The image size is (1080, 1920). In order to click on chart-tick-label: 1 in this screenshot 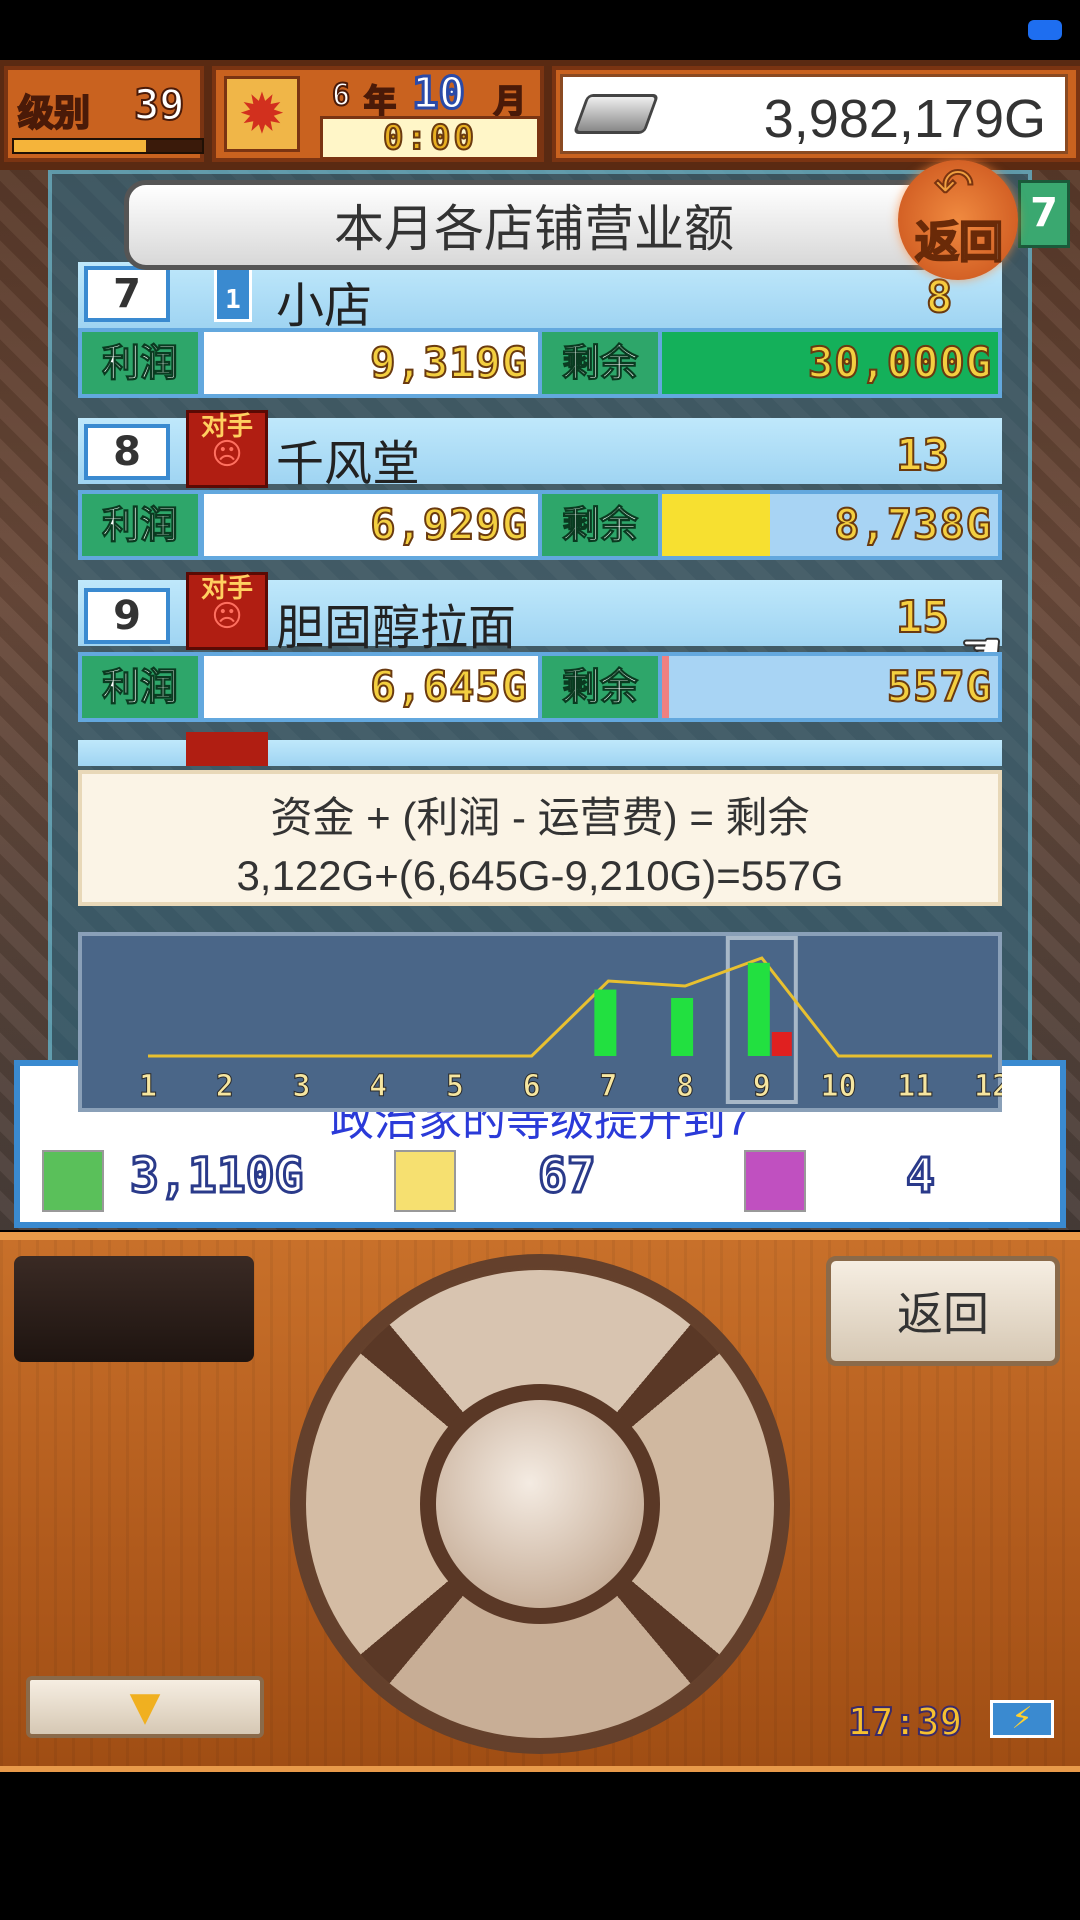, I will do `click(148, 1086)`.